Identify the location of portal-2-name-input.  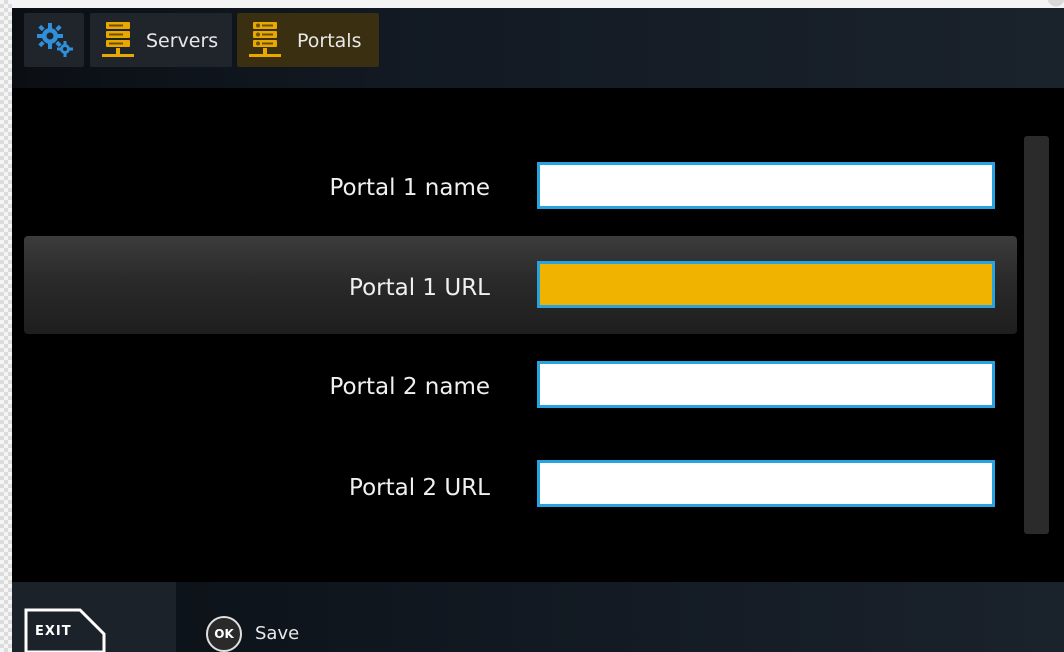
(766, 384).